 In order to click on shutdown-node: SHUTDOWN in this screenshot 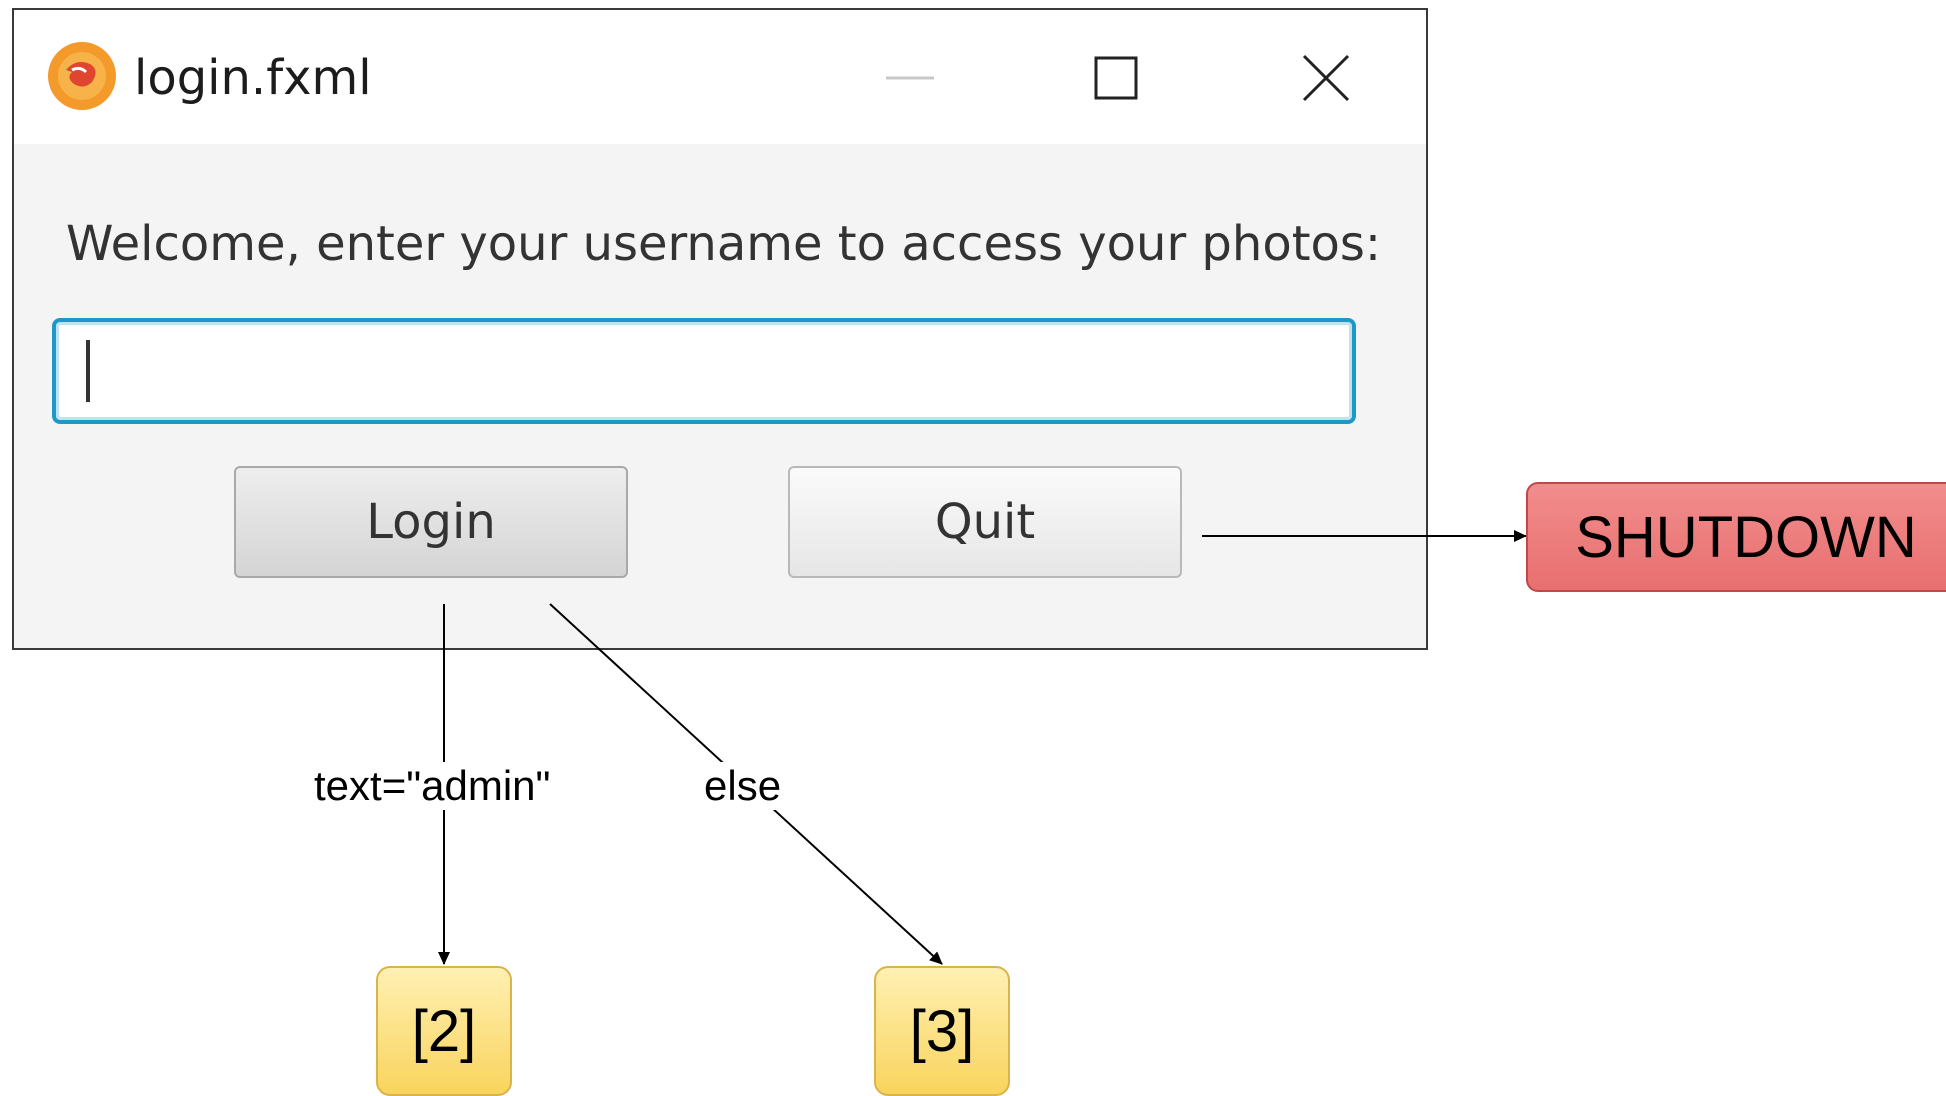, I will do `click(1736, 537)`.